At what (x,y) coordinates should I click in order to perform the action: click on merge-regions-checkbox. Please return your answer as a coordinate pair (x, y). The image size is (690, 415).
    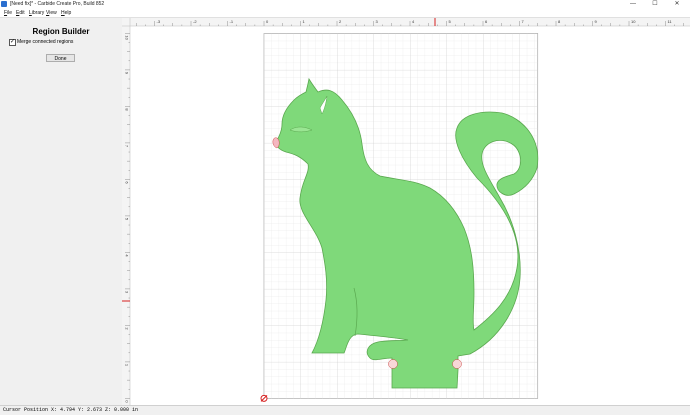
    Looking at the image, I should click on (12, 42).